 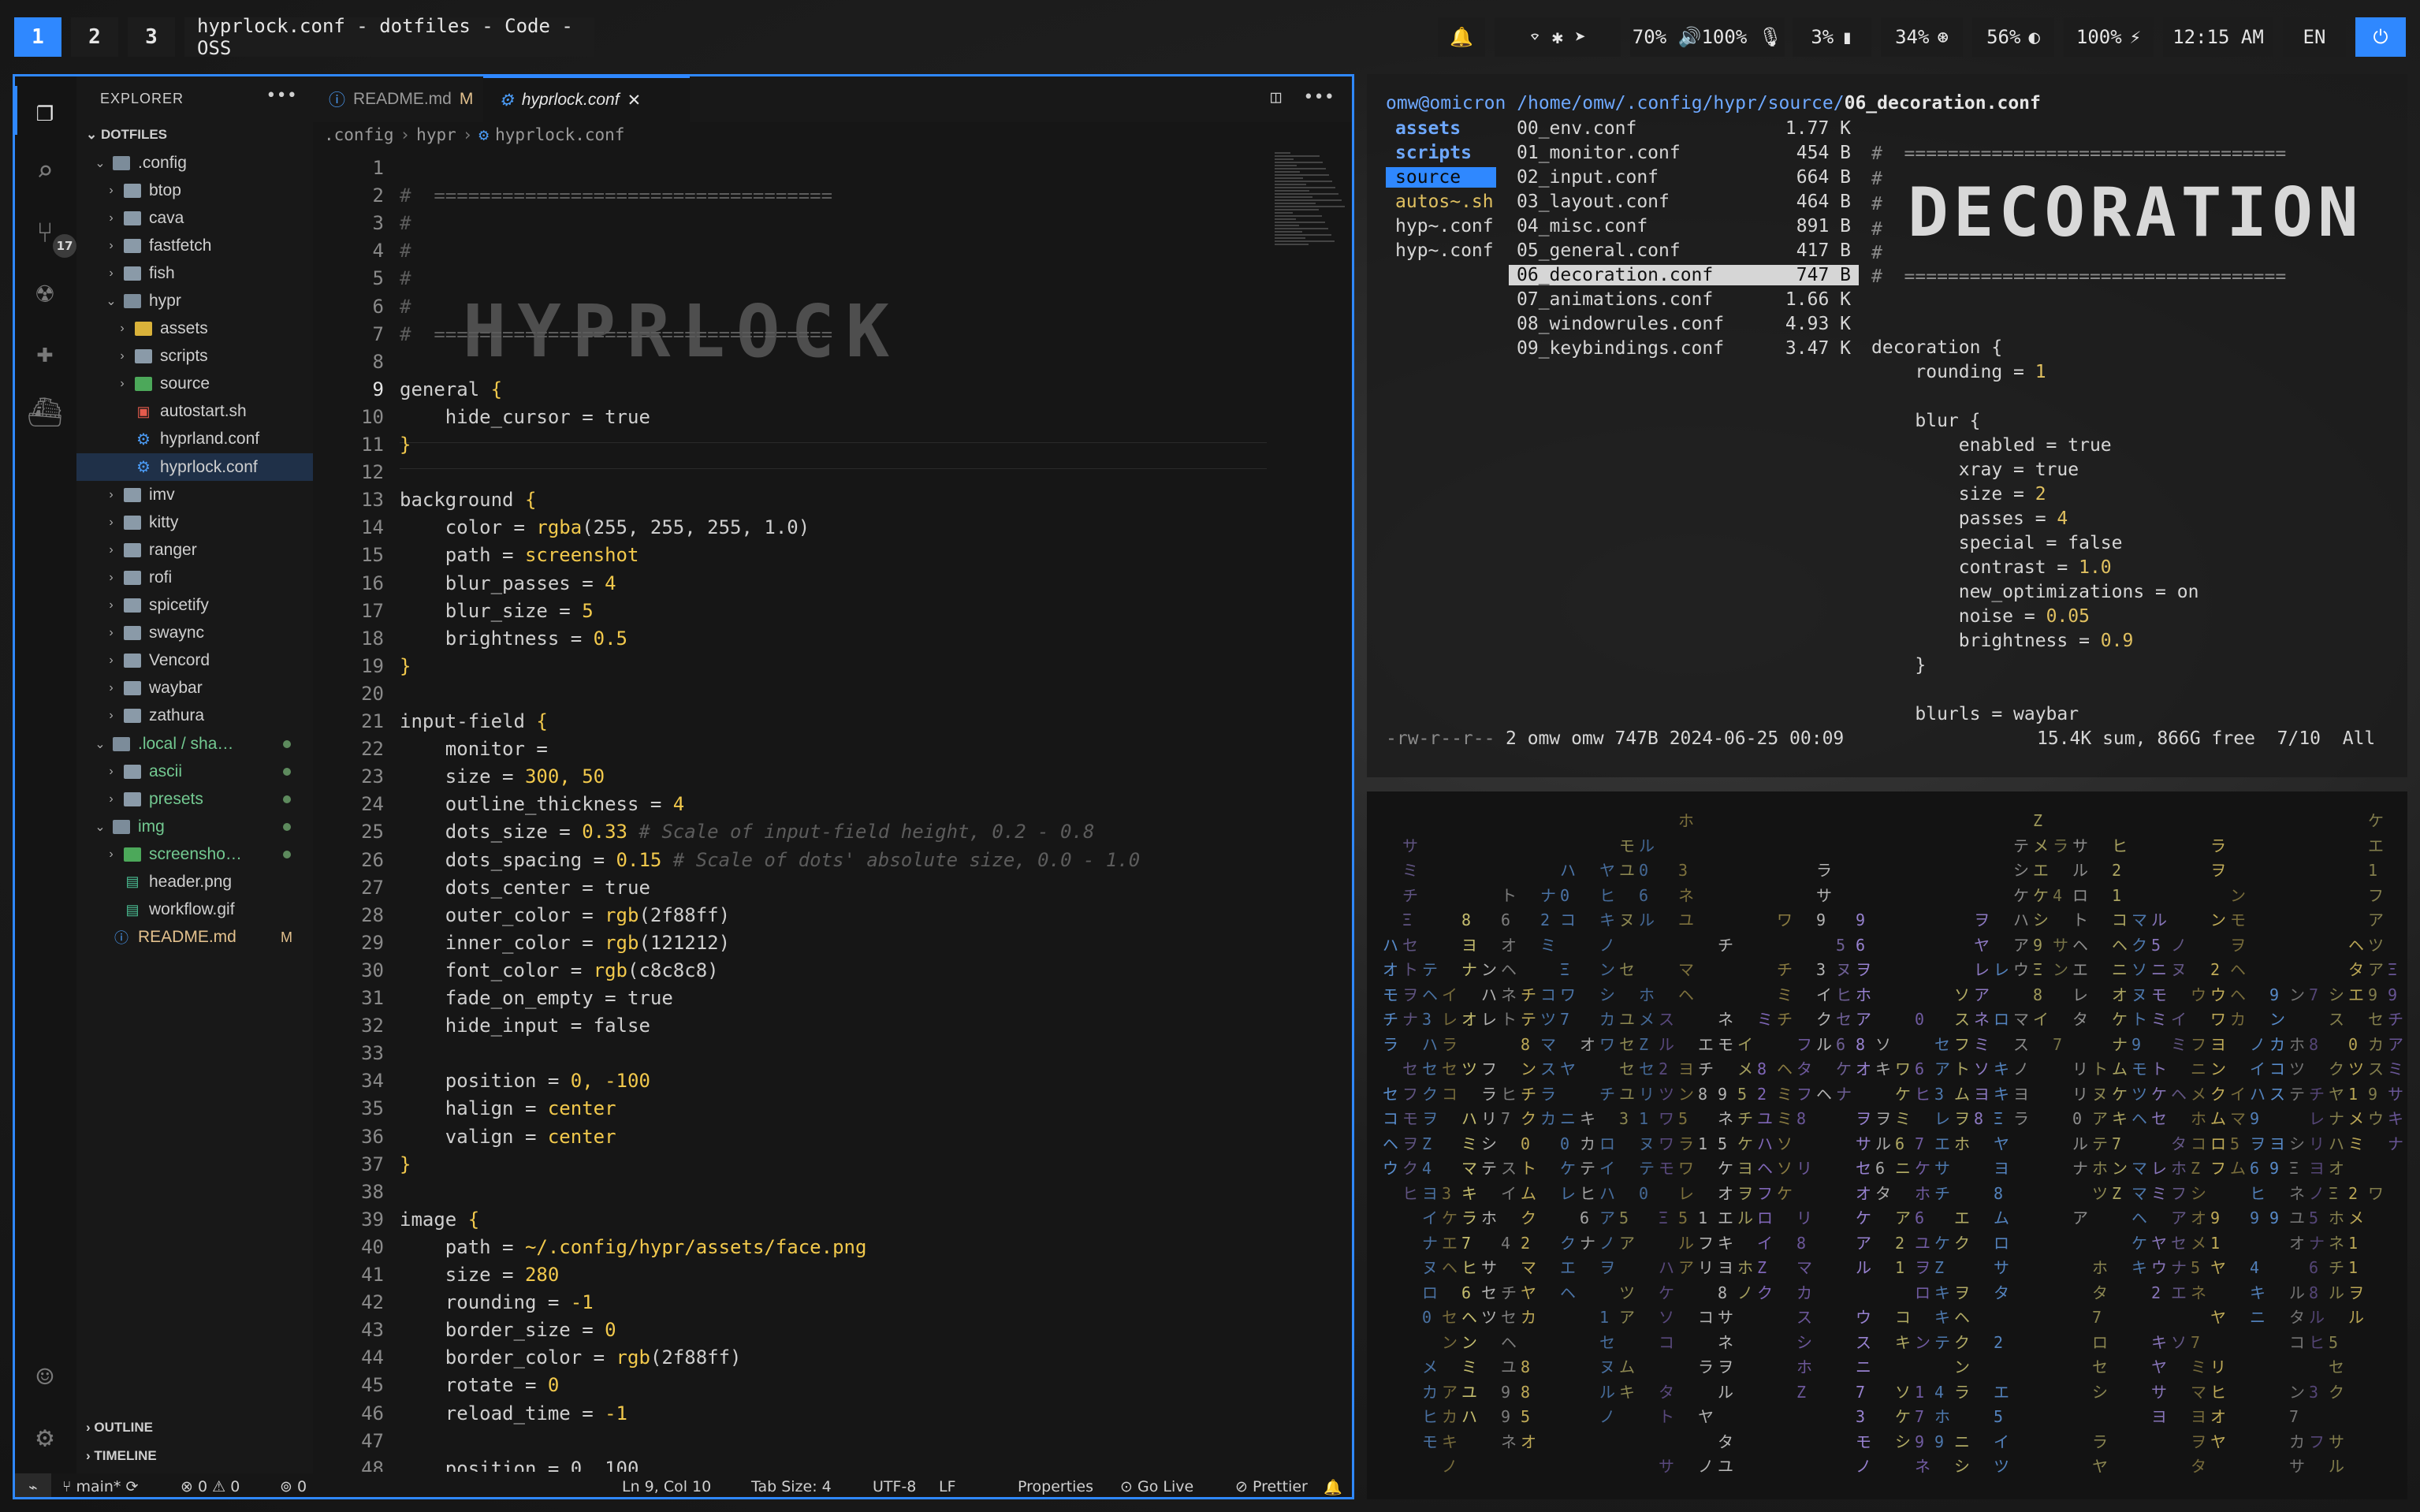 What do you see at coordinates (45, 352) in the screenshot?
I see `extensions-icon: ✚` at bounding box center [45, 352].